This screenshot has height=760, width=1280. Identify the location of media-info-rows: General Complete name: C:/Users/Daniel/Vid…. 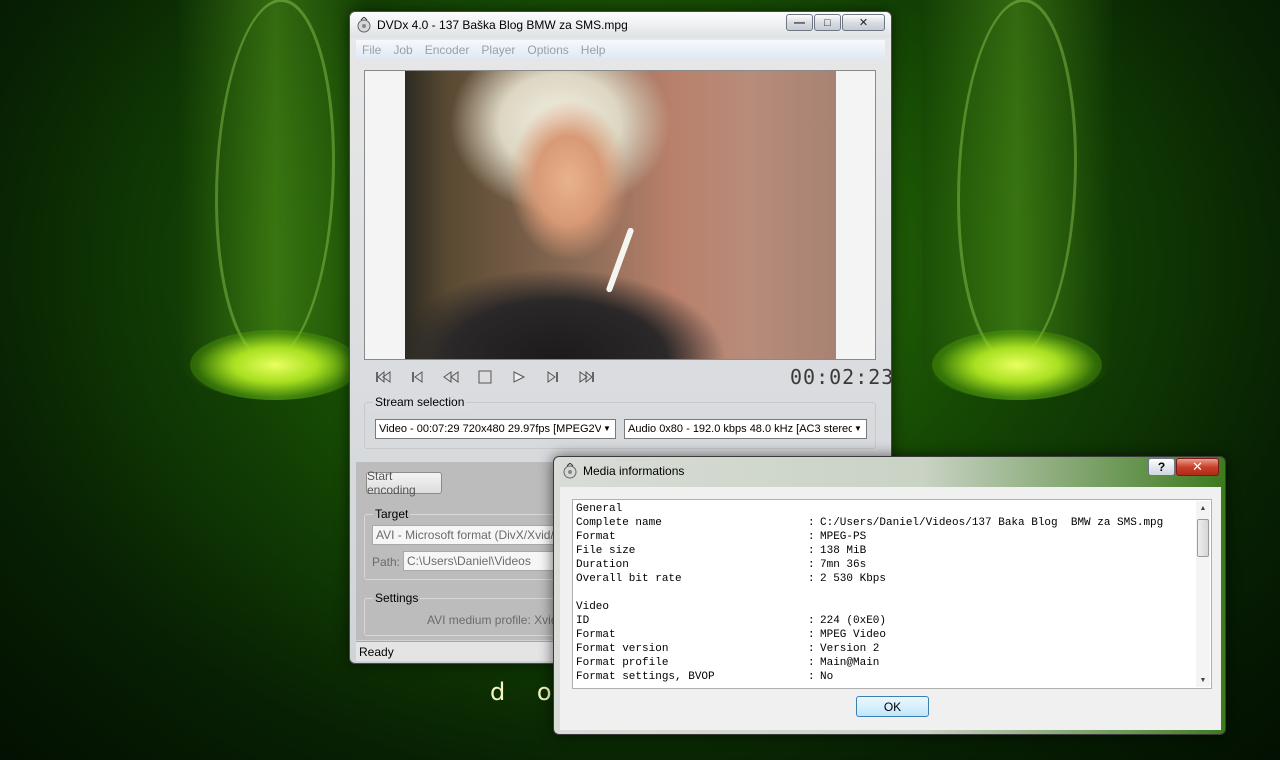
(883, 594).